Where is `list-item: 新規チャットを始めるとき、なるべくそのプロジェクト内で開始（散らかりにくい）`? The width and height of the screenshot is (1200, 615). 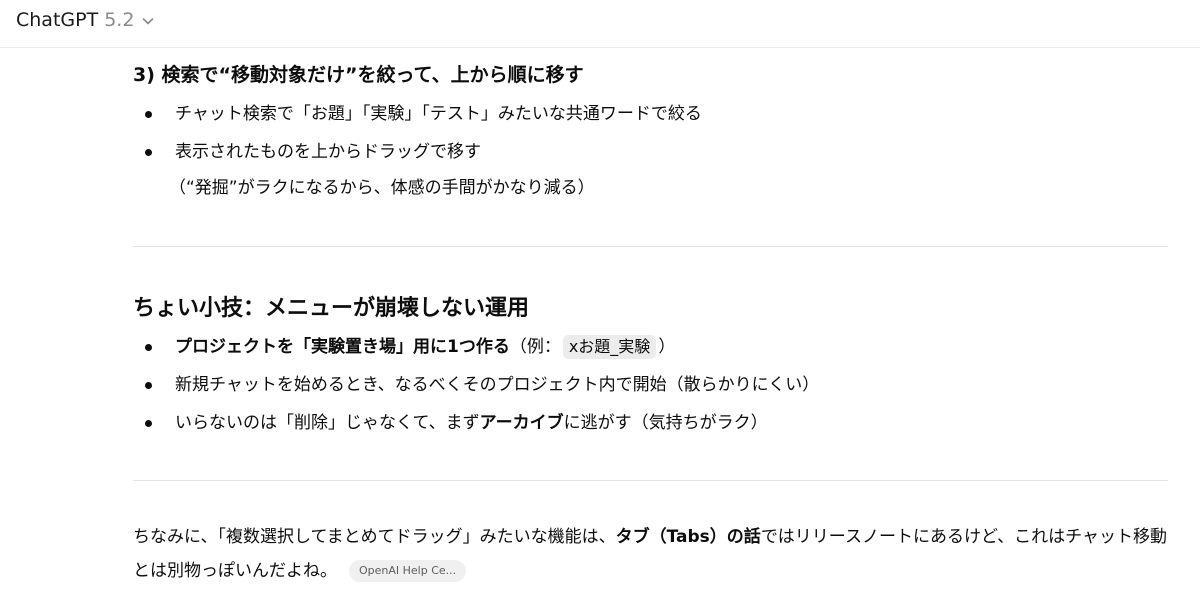
list-item: 新規チャットを始めるとき、なるべくそのプロジェクト内で開始（散らかりにくい） is located at coordinates (476, 390).